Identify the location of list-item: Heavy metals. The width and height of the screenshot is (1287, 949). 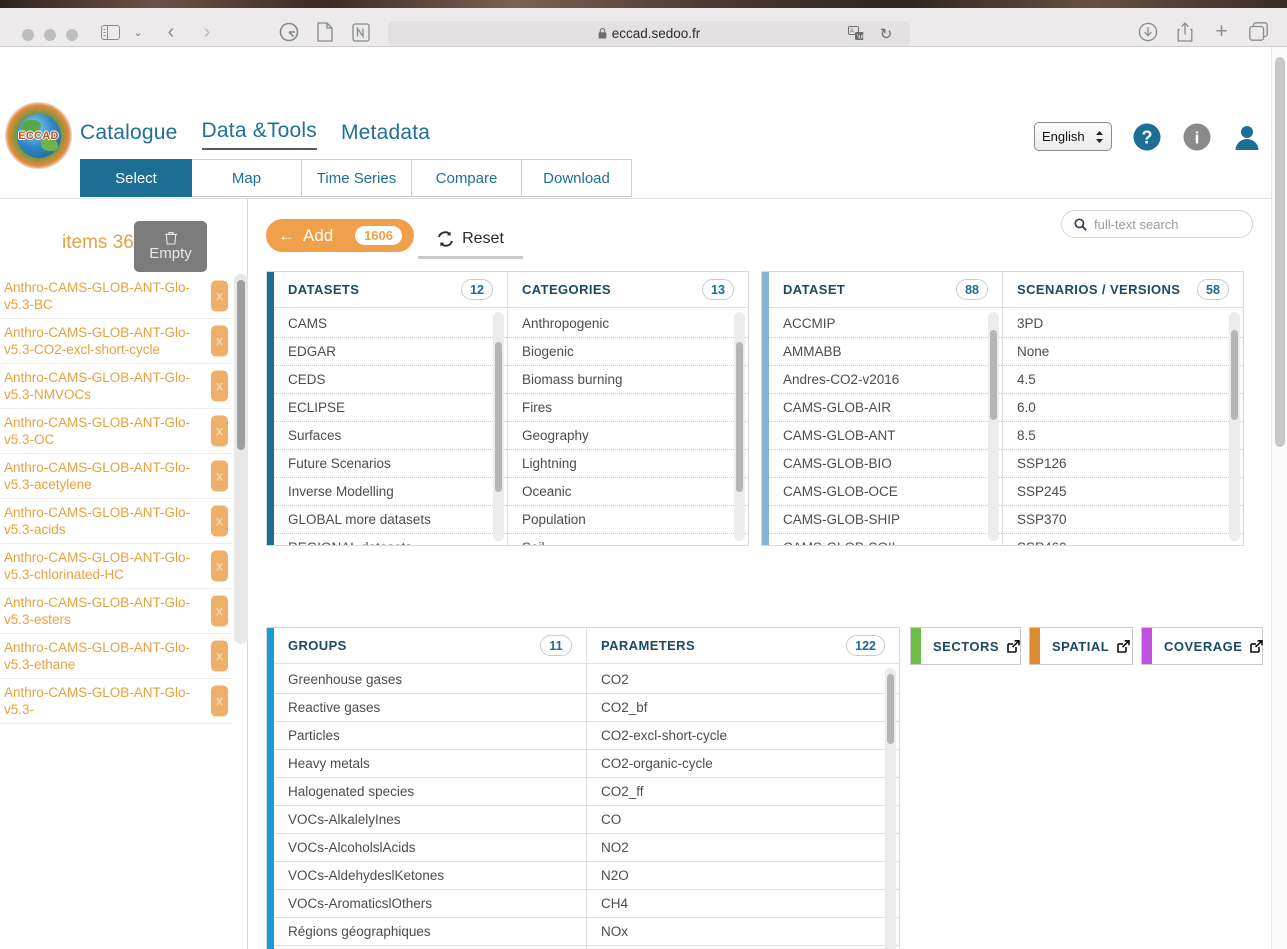
(430, 764).